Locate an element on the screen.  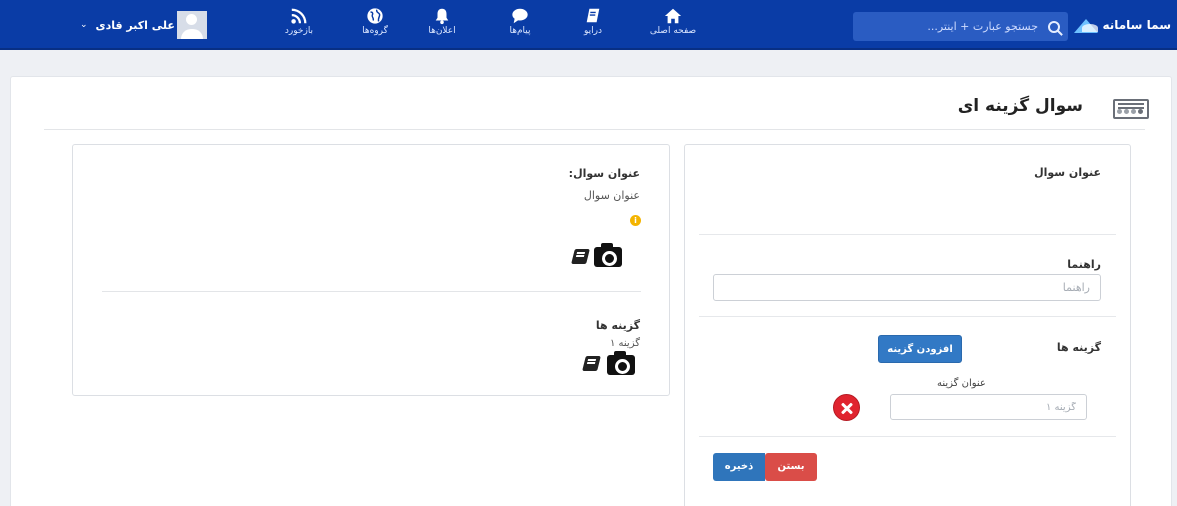
nav-messages-label: پیام‌ها is located at coordinates (520, 31).